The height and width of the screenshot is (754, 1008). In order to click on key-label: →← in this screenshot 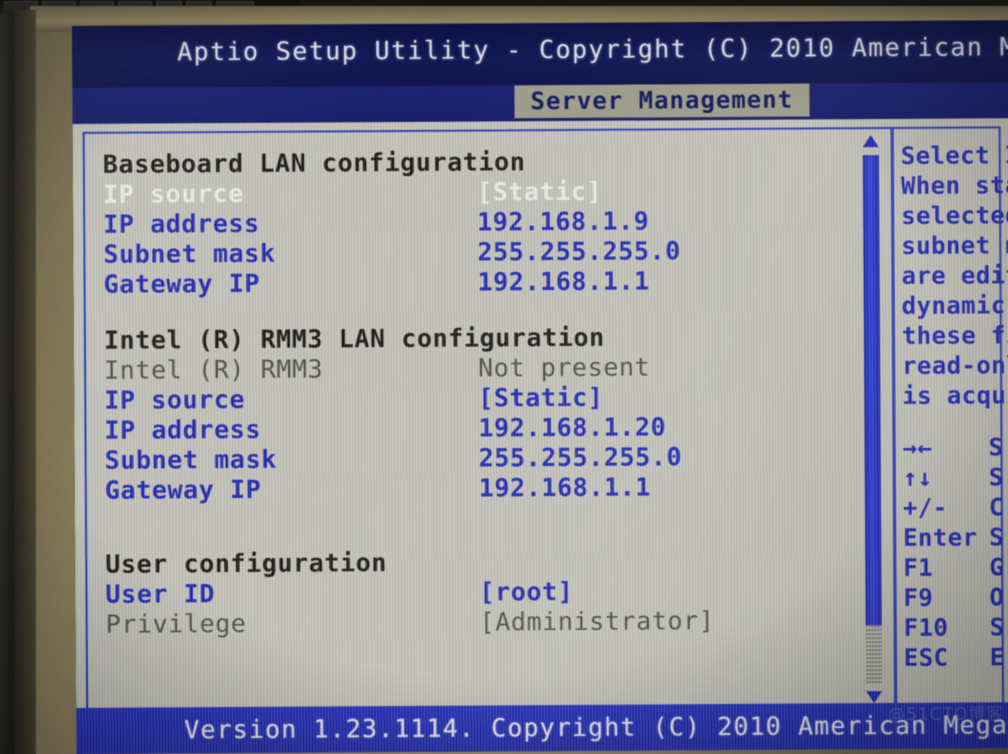, I will do `click(917, 447)`.